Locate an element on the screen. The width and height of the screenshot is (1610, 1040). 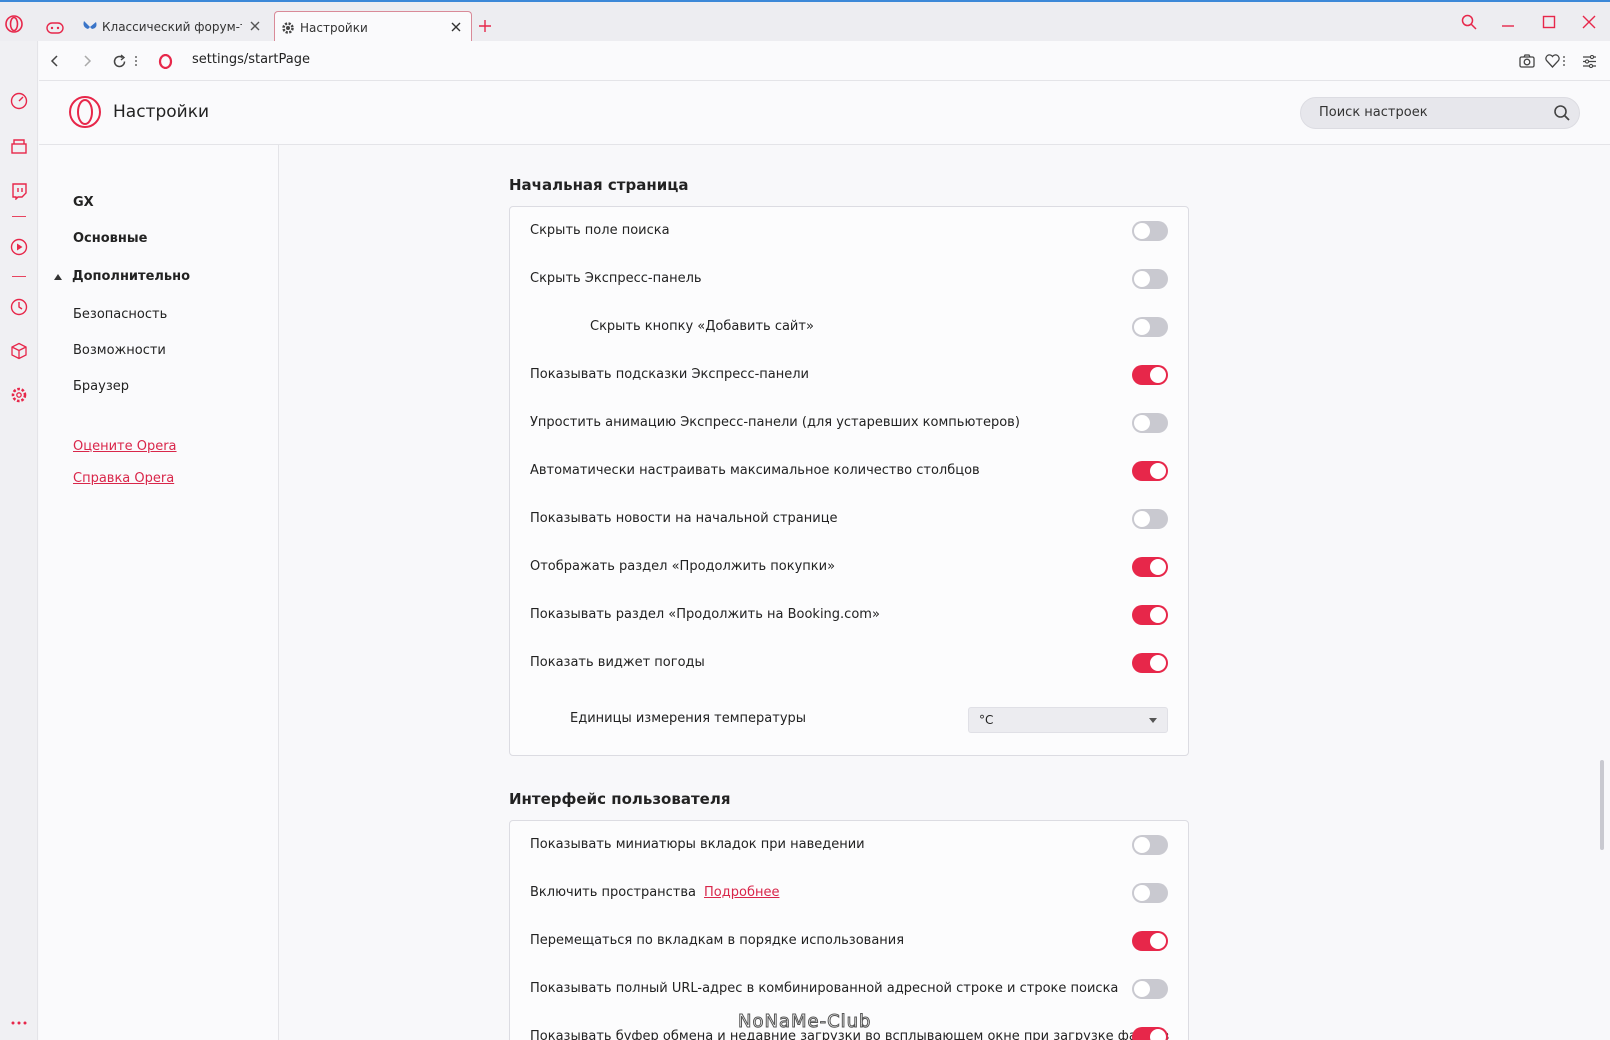
toggle-download-popup is located at coordinates (1150, 1033).